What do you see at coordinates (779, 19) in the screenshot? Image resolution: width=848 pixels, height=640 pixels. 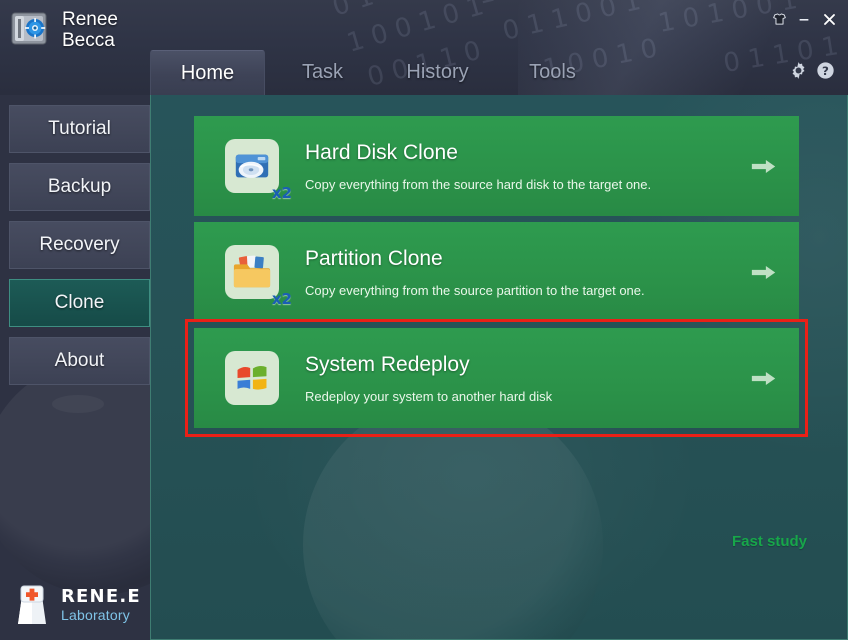 I see `skin-icon` at bounding box center [779, 19].